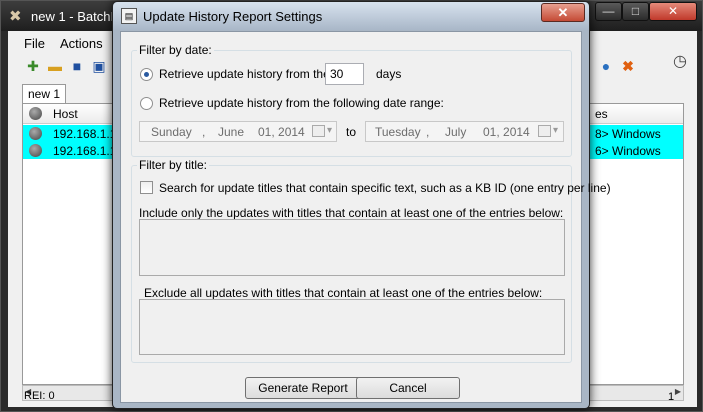  What do you see at coordinates (635, 11) in the screenshot?
I see `maximize-button-right: □` at bounding box center [635, 11].